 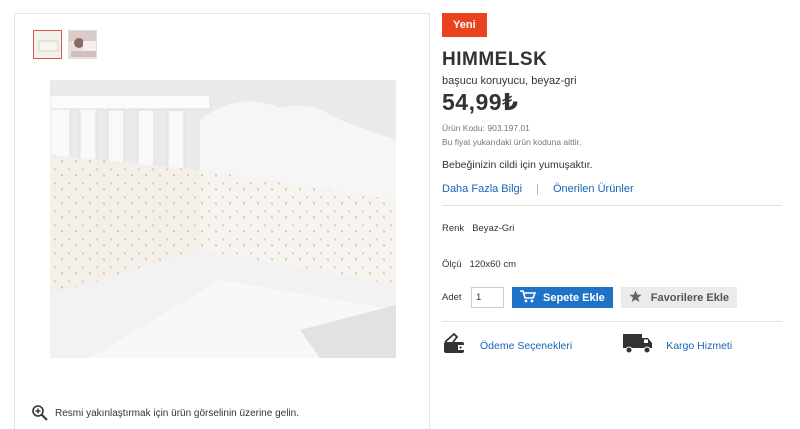 What do you see at coordinates (635, 298) in the screenshot?
I see `star-icon` at bounding box center [635, 298].